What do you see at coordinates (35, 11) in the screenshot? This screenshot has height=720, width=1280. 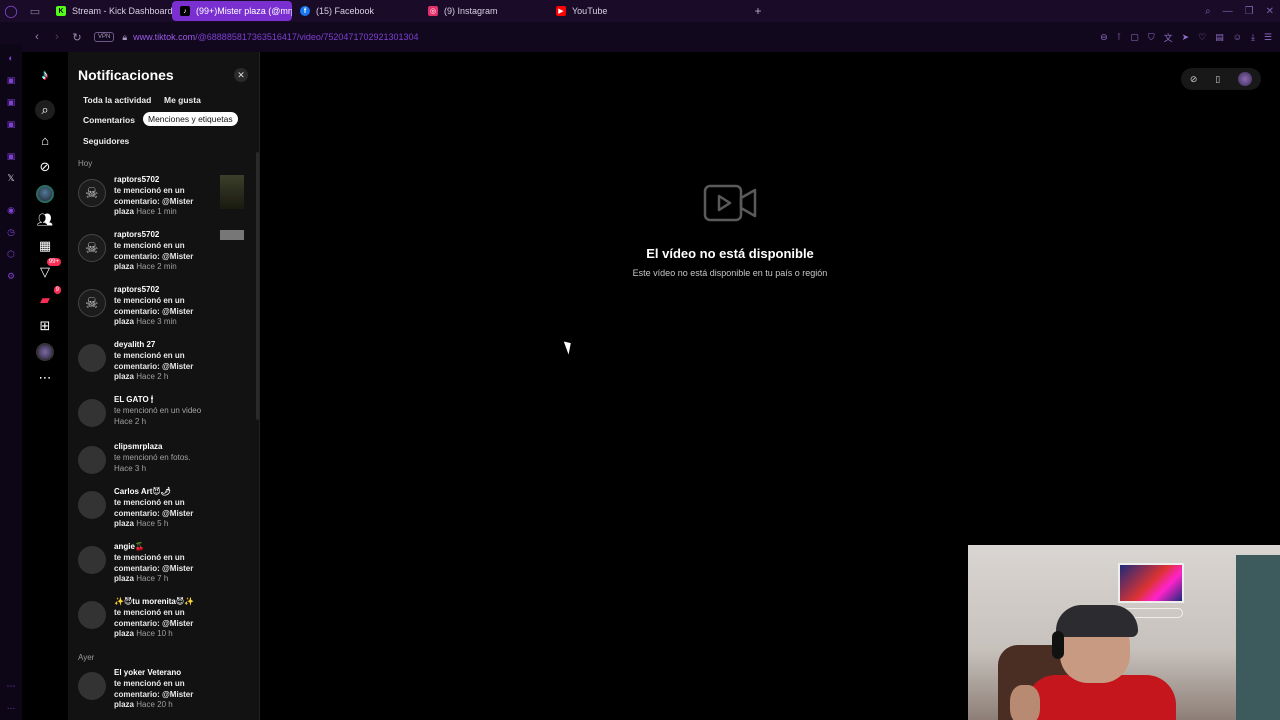 I see `tab-switcher-icon: ▭` at bounding box center [35, 11].